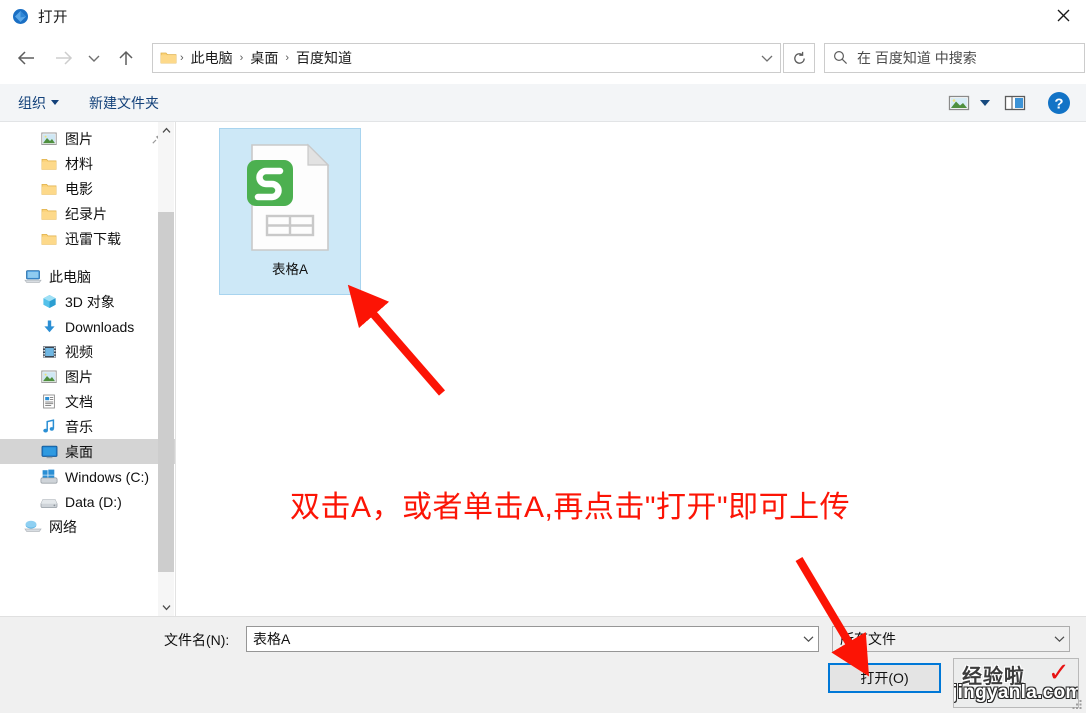 This screenshot has height=715, width=1086. I want to click on search-icon, so click(841, 58).